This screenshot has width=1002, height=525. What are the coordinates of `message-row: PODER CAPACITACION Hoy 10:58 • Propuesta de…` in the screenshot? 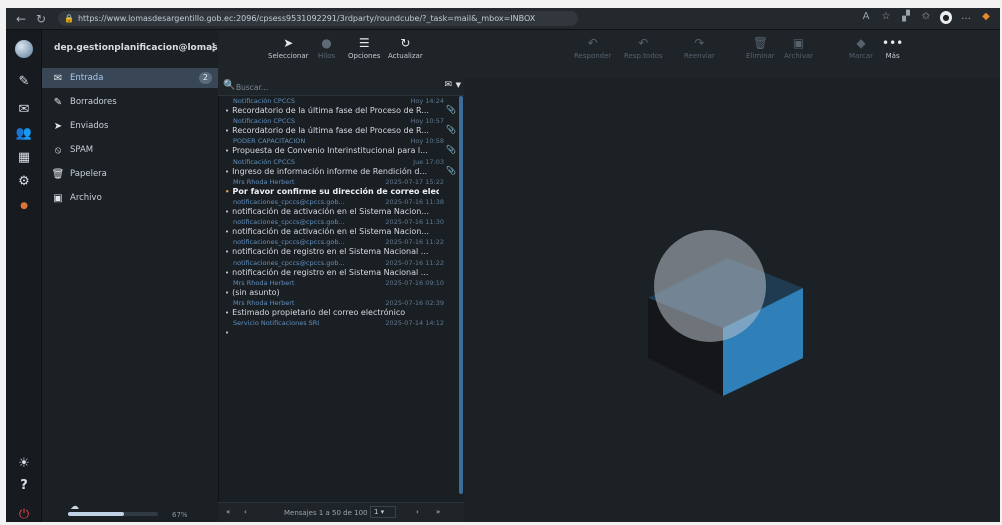 It's located at (338, 146).